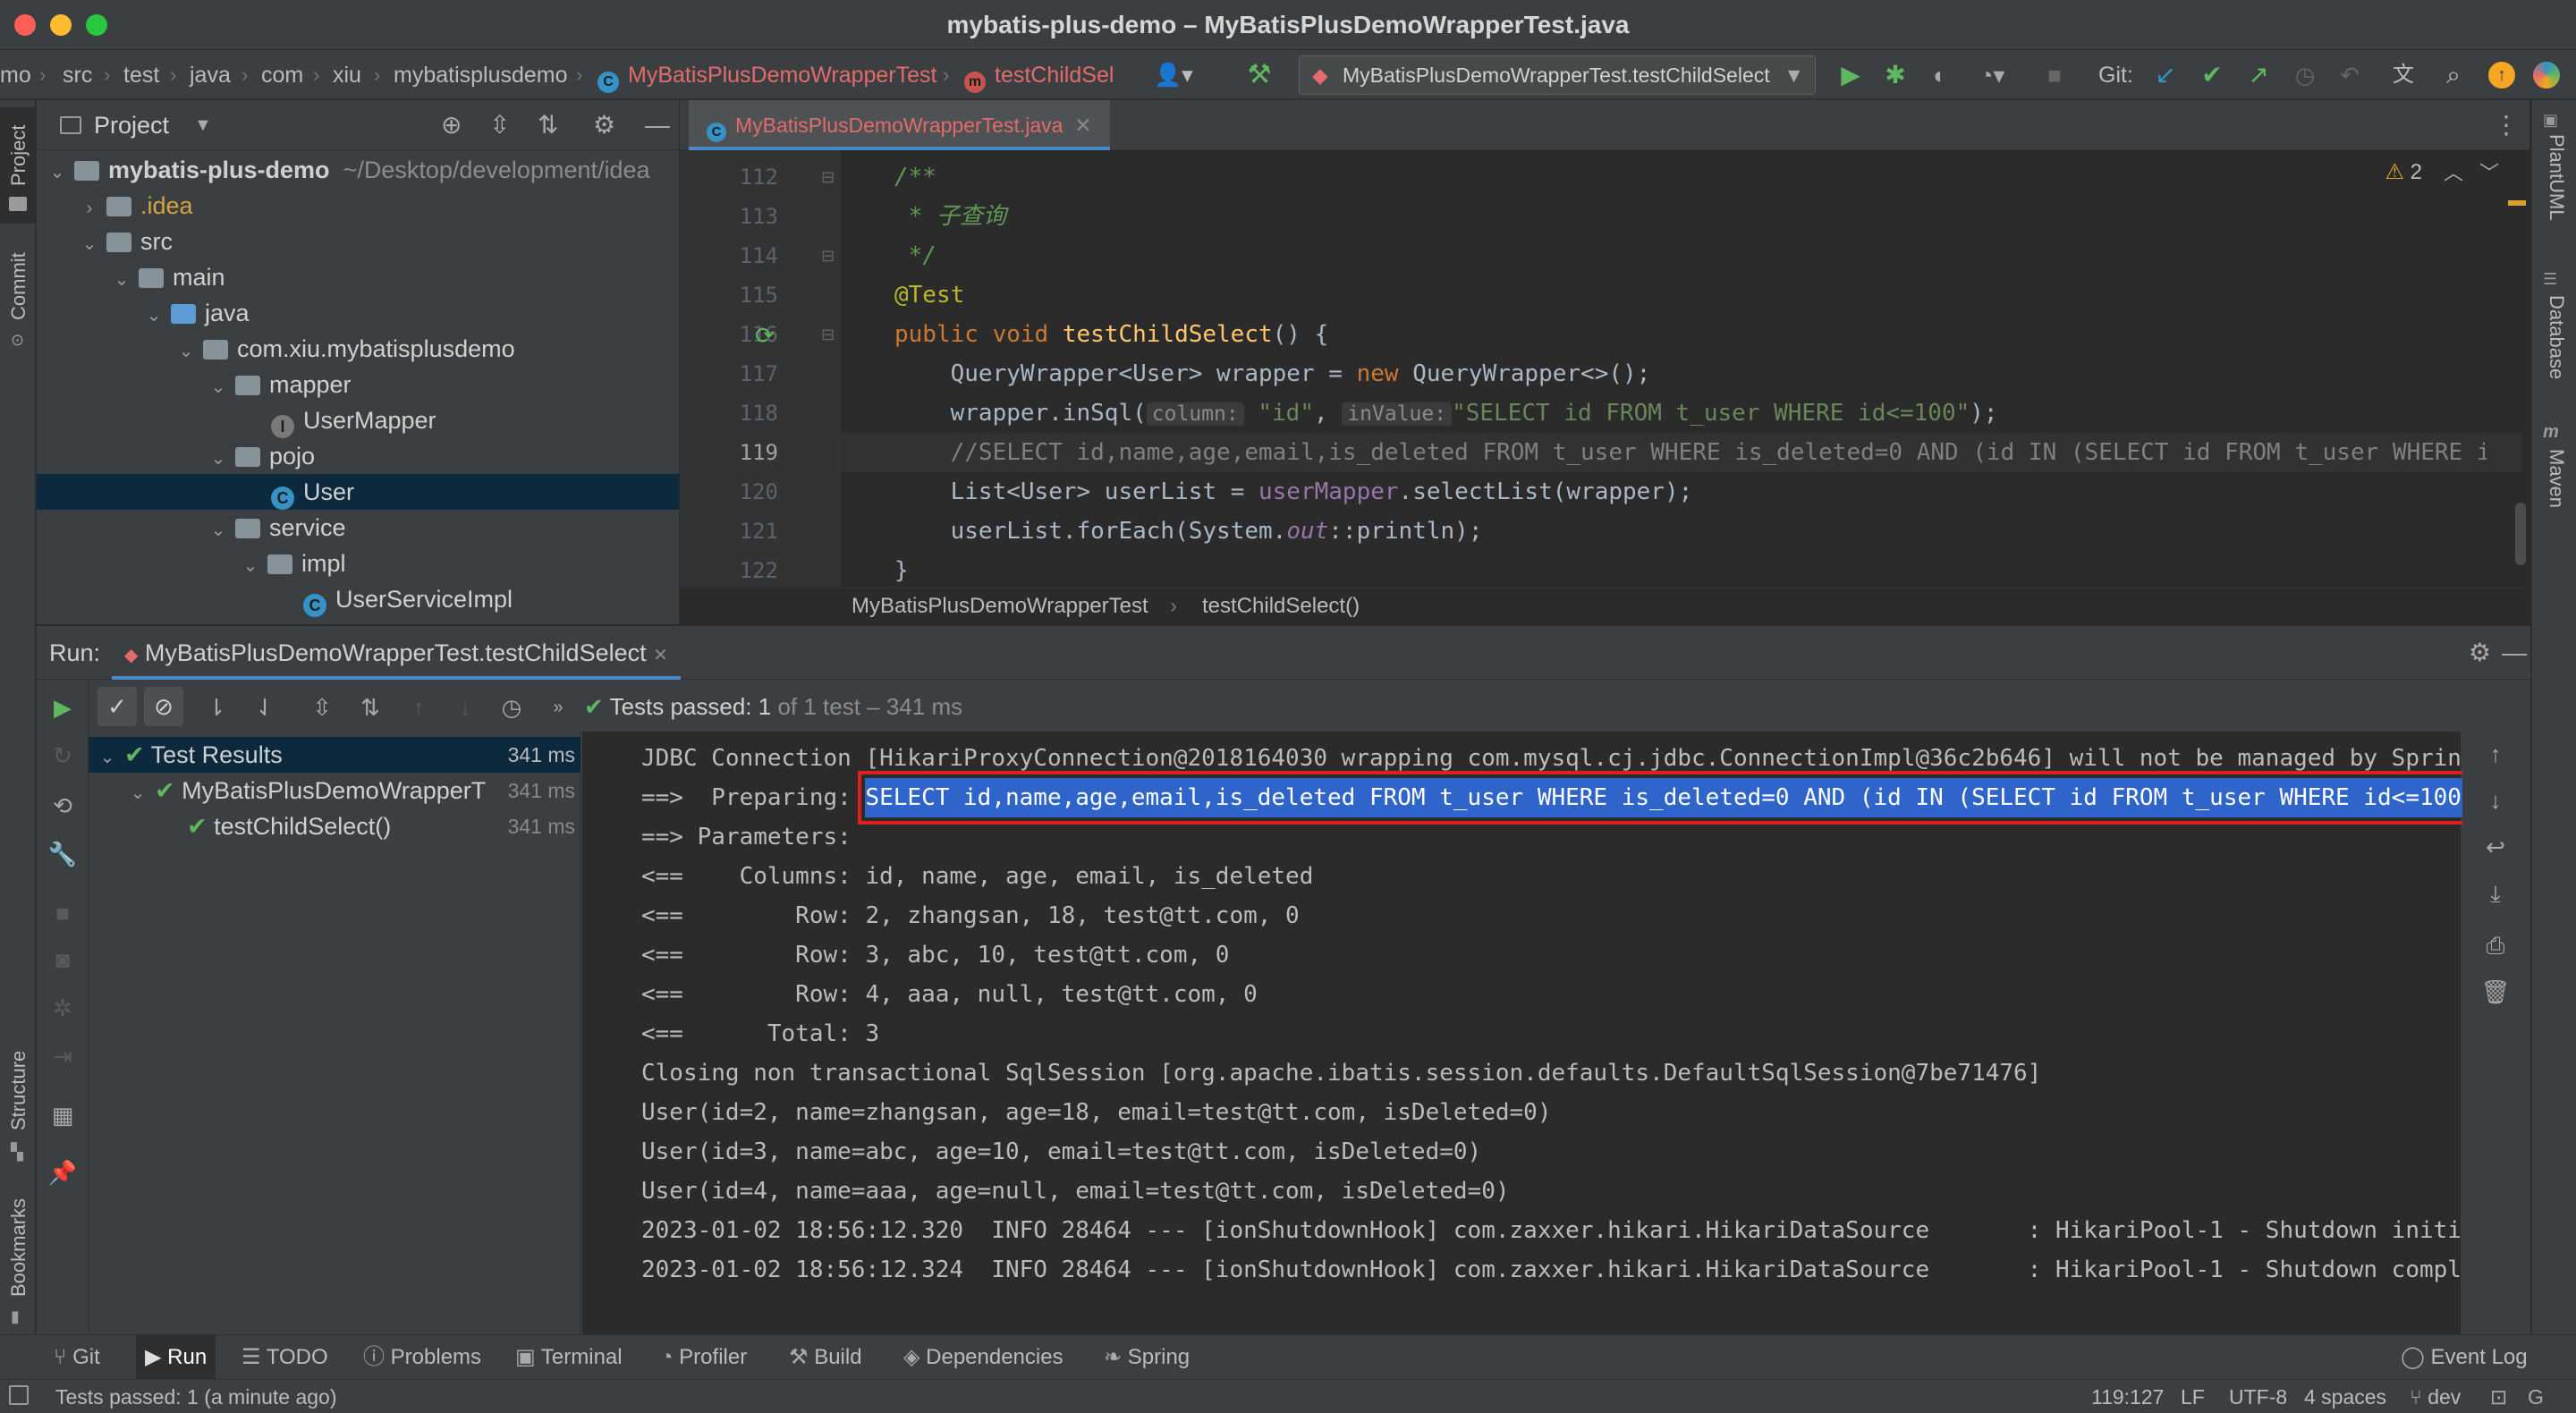 The height and width of the screenshot is (1413, 2576). What do you see at coordinates (2345, 1396) in the screenshot?
I see `indent-setting: 4 spaces` at bounding box center [2345, 1396].